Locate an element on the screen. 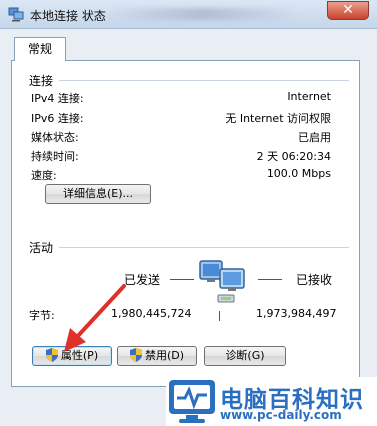 The image size is (377, 426). properties-label: 属性(P) is located at coordinates (79, 355).